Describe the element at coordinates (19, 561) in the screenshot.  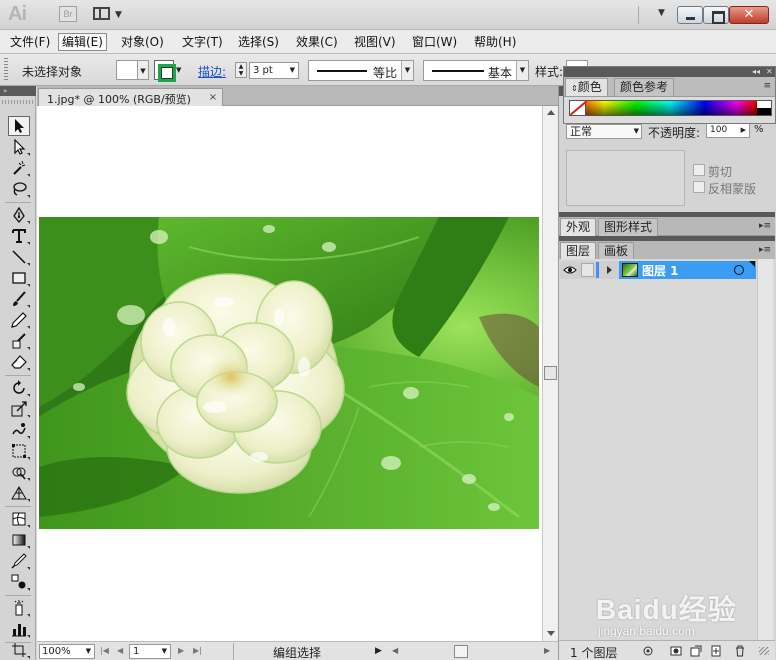
I see `eyedropper-tool` at that location.